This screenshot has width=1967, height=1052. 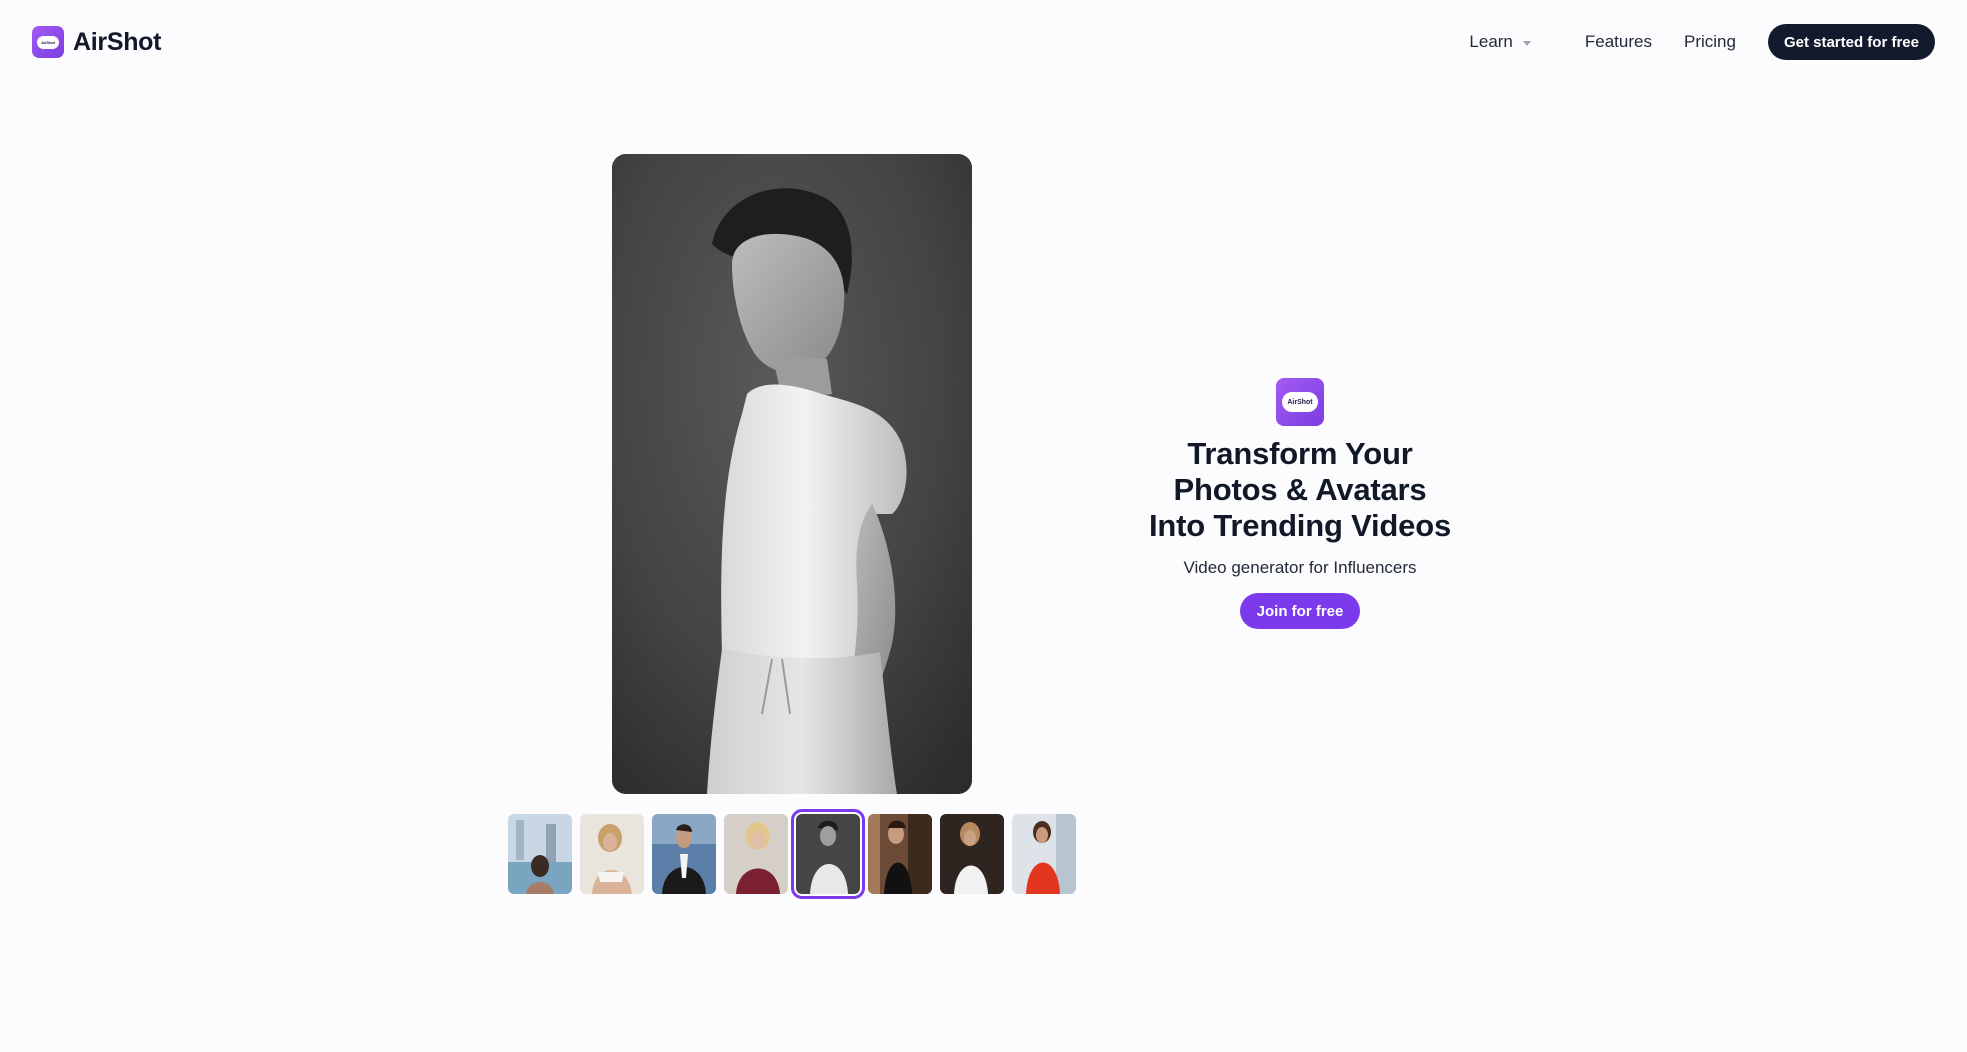 I want to click on nav-learn-dropdown: Learn, so click(x=1500, y=42).